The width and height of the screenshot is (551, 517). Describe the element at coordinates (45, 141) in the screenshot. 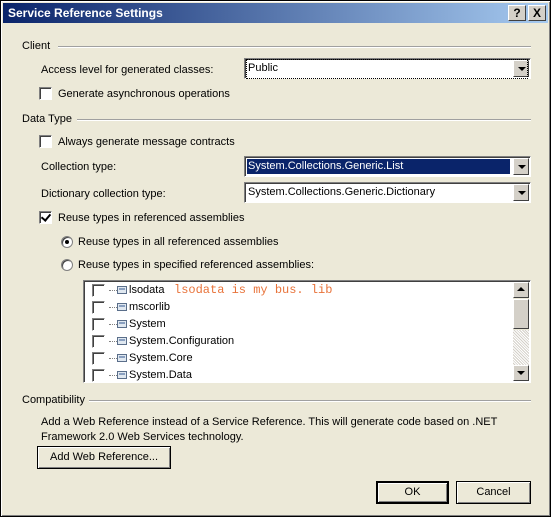

I see `message-contracts-checkbox` at that location.